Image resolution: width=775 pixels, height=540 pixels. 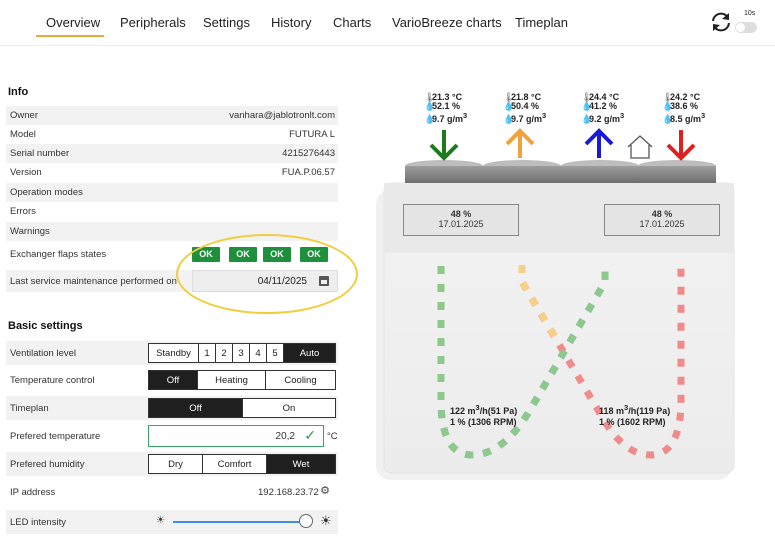 I want to click on sensor-readout-4: 🌡24.2 °C 💧38.6 % 💧8.5 g/m3, so click(x=684, y=108).